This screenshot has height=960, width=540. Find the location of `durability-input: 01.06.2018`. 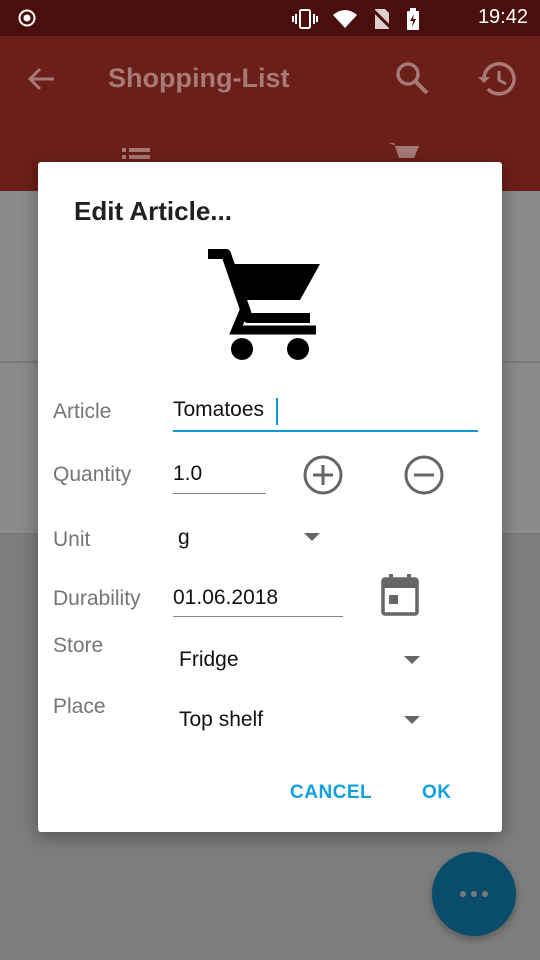

durability-input: 01.06.2018 is located at coordinates (225, 598).